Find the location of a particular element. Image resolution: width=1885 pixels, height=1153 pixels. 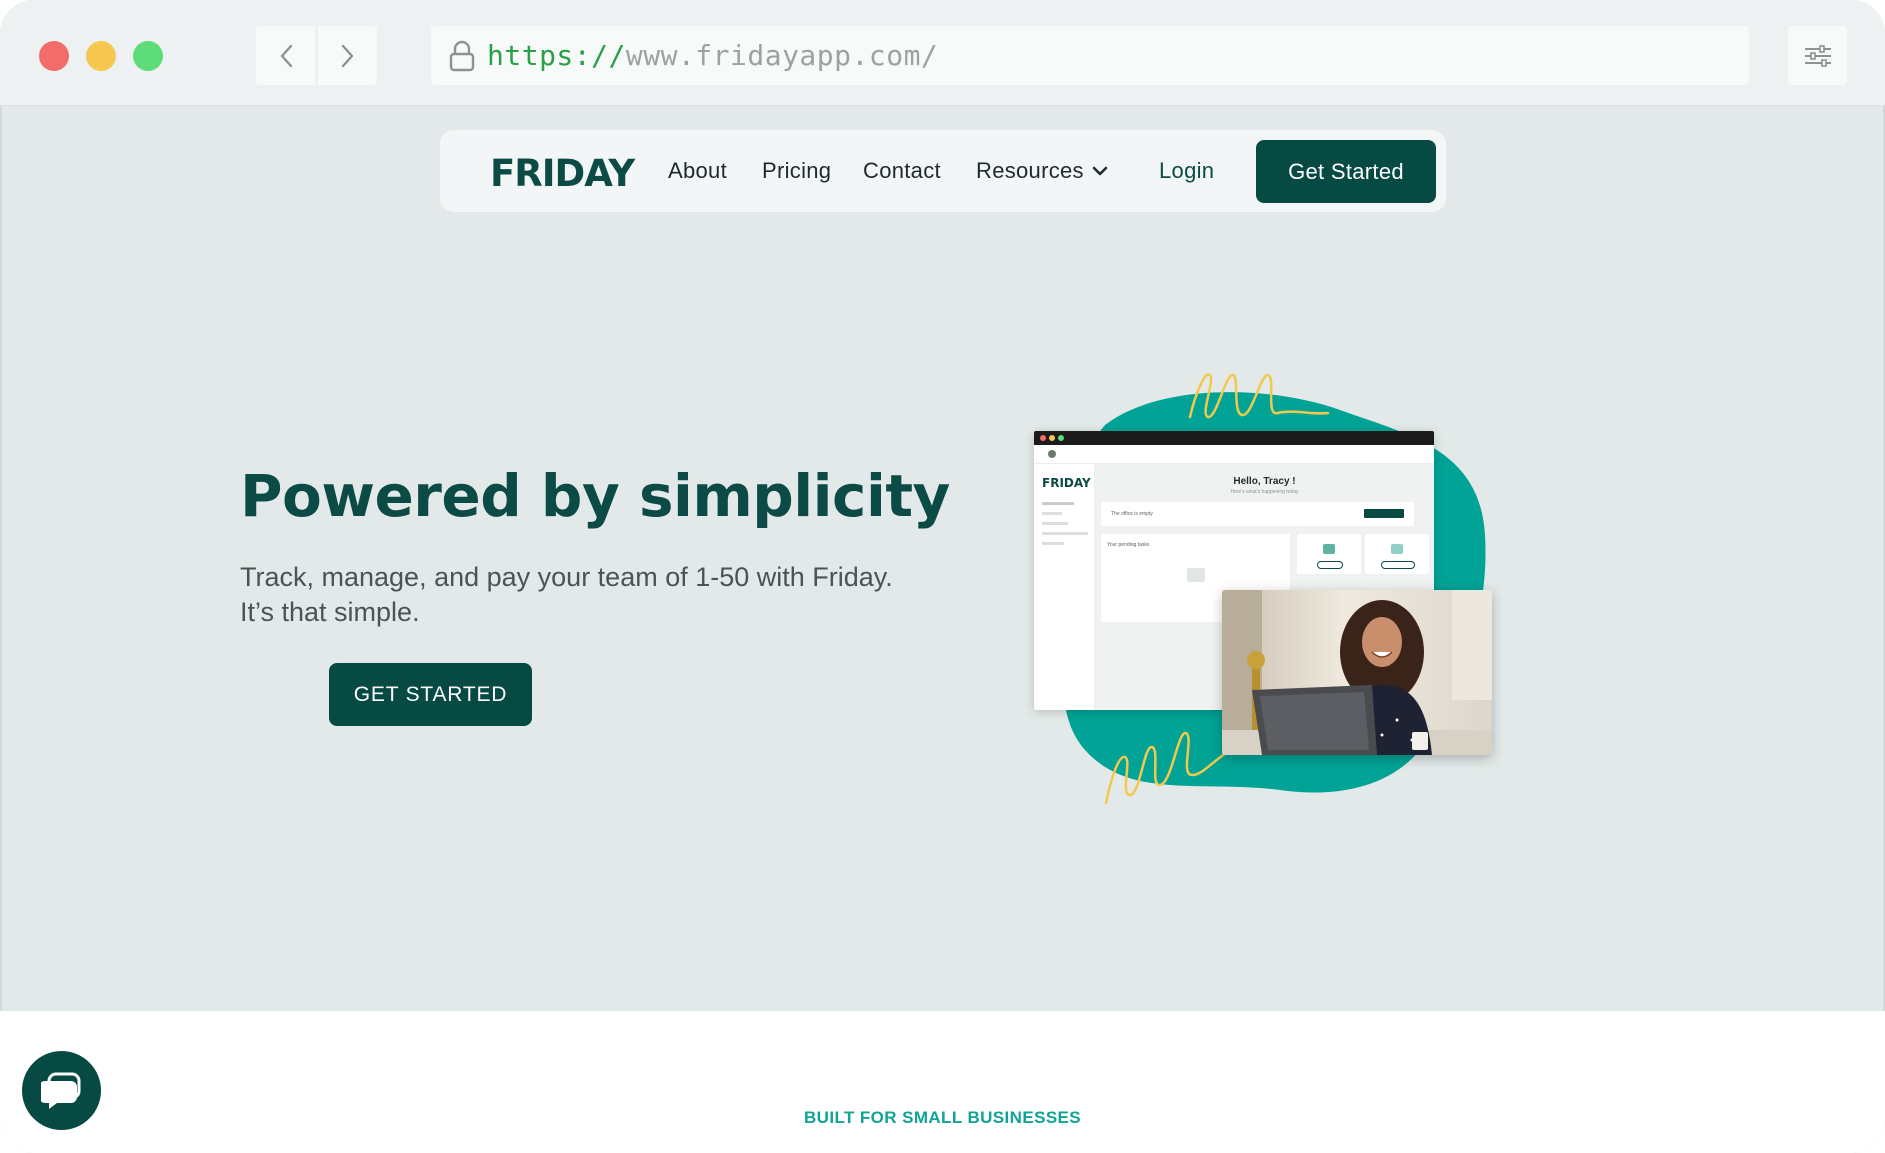

chevron-right-icon is located at coordinates (347, 55).